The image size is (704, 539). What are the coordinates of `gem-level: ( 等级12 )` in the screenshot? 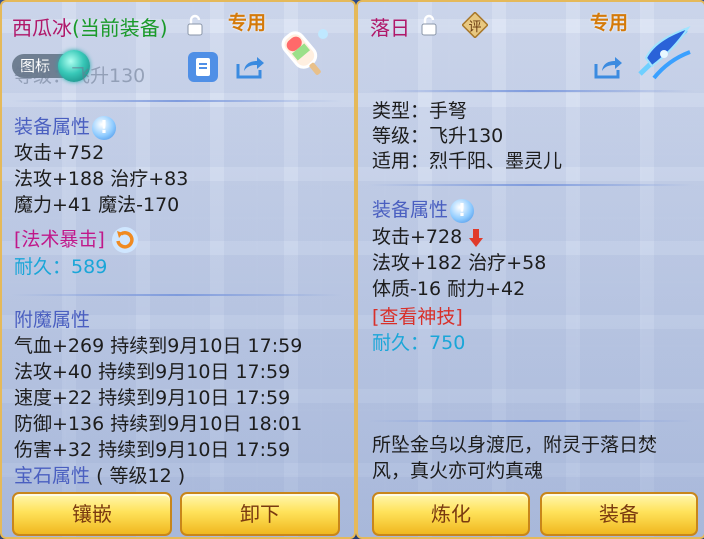 It's located at (141, 476).